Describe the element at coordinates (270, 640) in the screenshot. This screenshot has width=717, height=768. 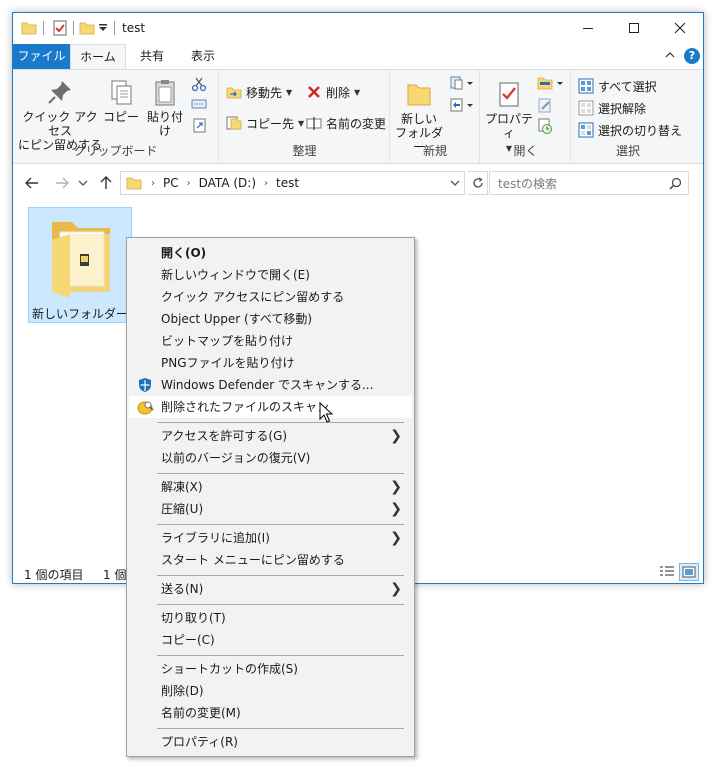
I see `menu-item-copy: コピー(C)` at that location.